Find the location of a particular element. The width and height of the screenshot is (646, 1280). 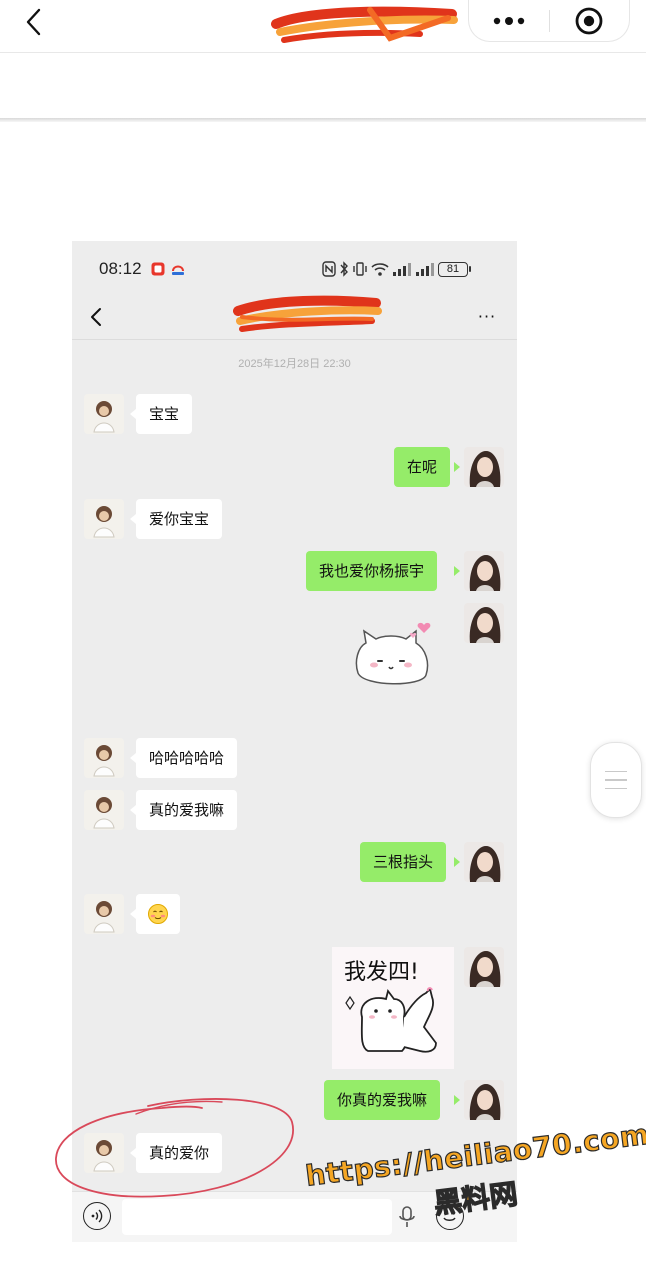

white-cat-sticker is located at coordinates (393, 657).